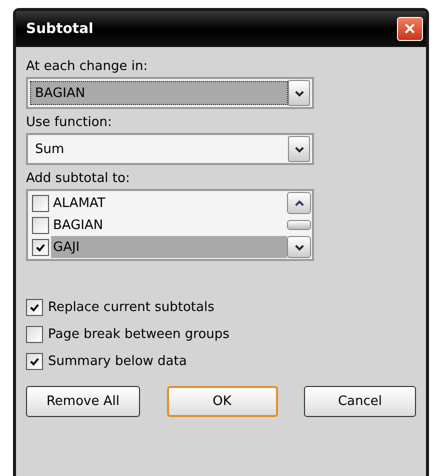 This screenshot has width=435, height=476. What do you see at coordinates (83, 401) in the screenshot?
I see `dialog-button: Remove All` at bounding box center [83, 401].